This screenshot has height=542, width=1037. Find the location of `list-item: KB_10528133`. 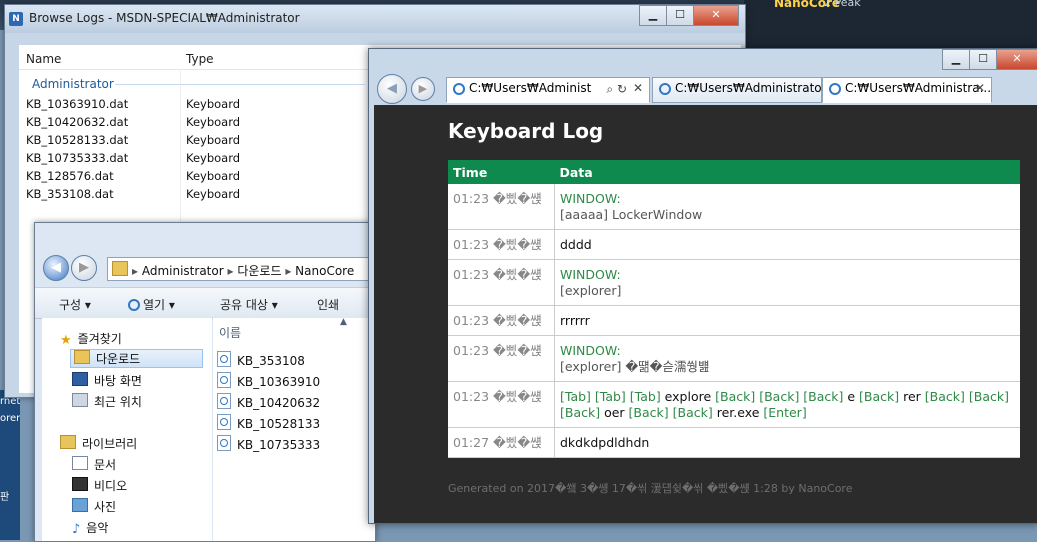

list-item: KB_10528133 is located at coordinates (268, 422).